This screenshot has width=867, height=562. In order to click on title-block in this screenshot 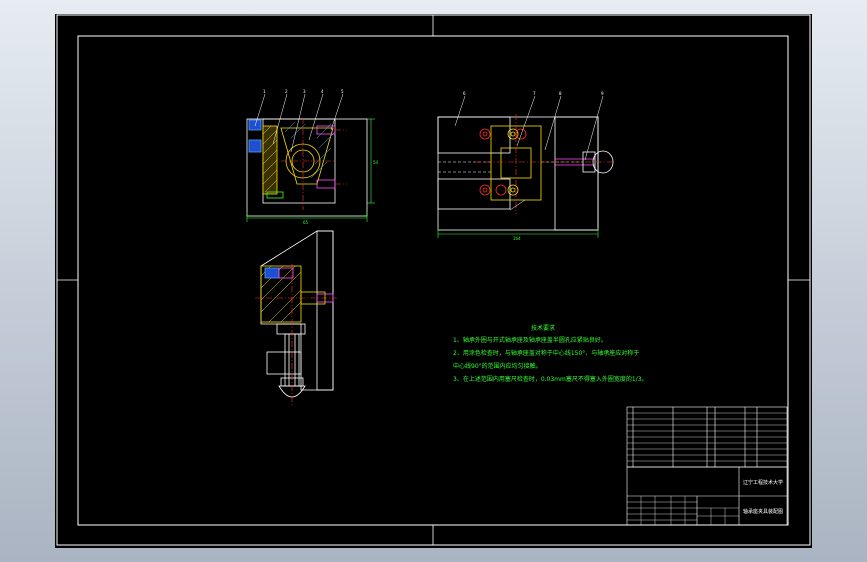, I will do `click(707, 496)`.